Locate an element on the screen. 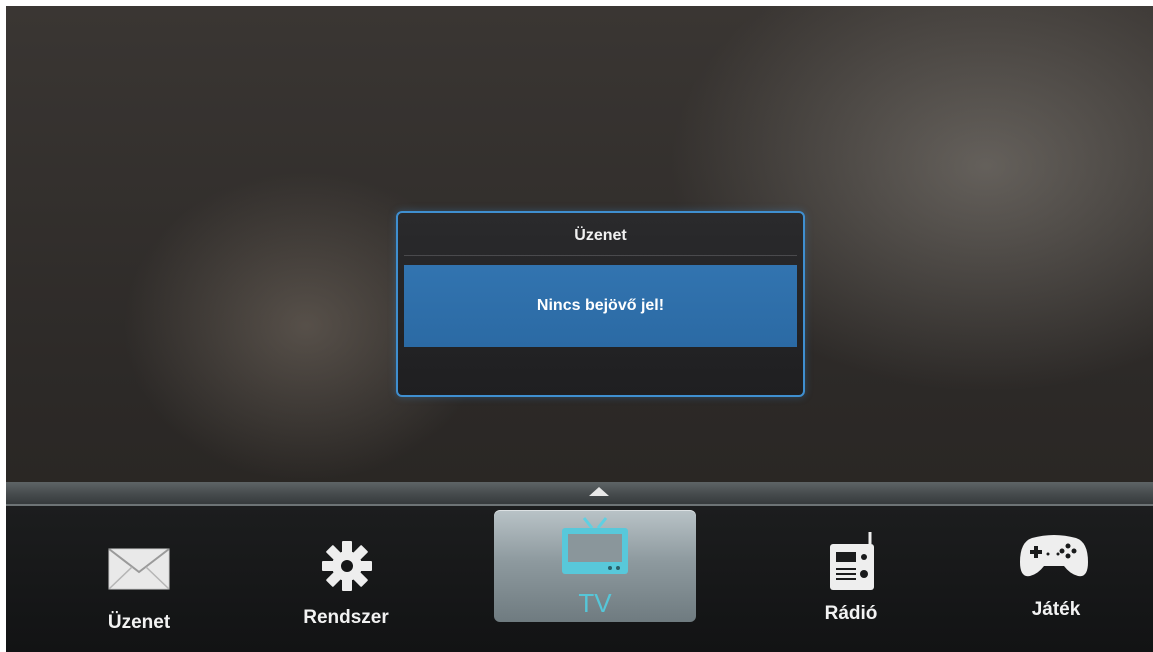 Image resolution: width=1153 pixels, height=652 pixels. menu-item-tv: TV is located at coordinates (595, 566).